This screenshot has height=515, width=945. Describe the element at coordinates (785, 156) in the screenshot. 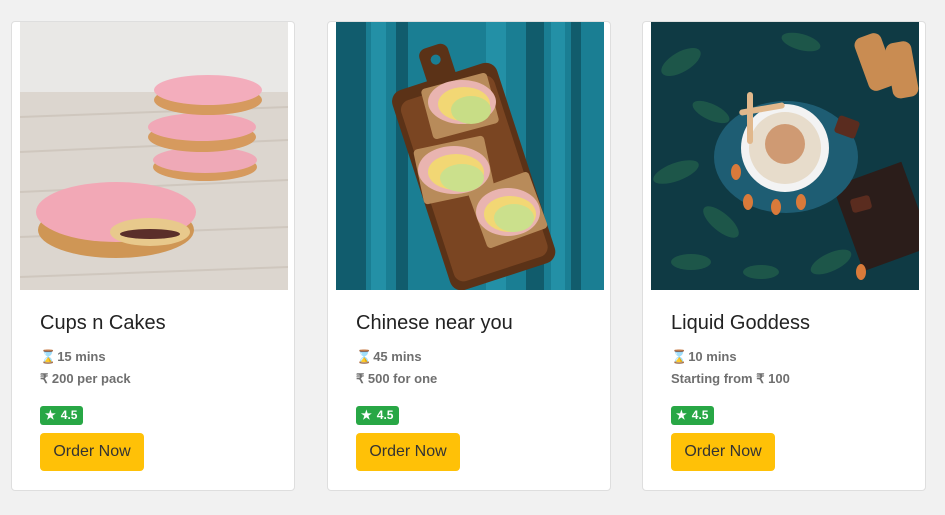

I see `coffee-cup-image` at that location.